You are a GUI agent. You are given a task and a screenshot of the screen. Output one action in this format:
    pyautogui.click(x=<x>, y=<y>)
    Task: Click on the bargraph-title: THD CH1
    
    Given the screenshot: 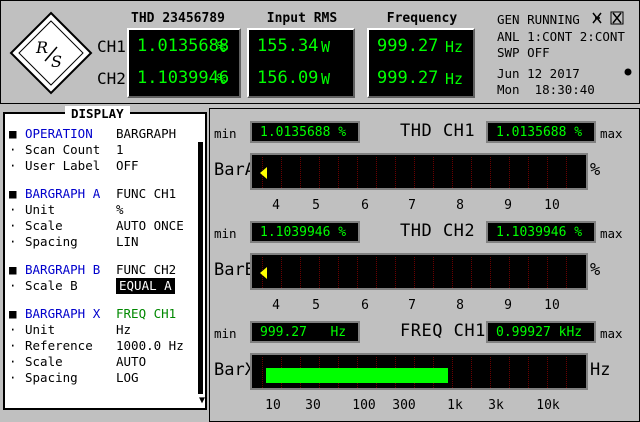 What is the action you would take?
    pyautogui.click(x=438, y=131)
    